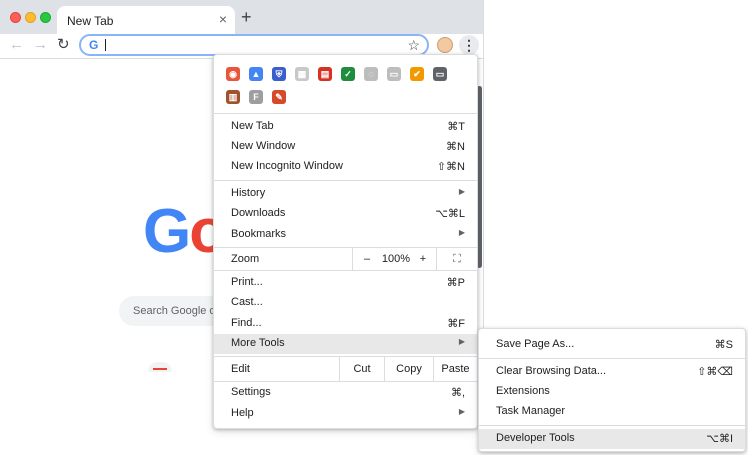 This screenshot has width=748, height=455. What do you see at coordinates (40, 45) in the screenshot?
I see `forward-icon: →` at bounding box center [40, 45].